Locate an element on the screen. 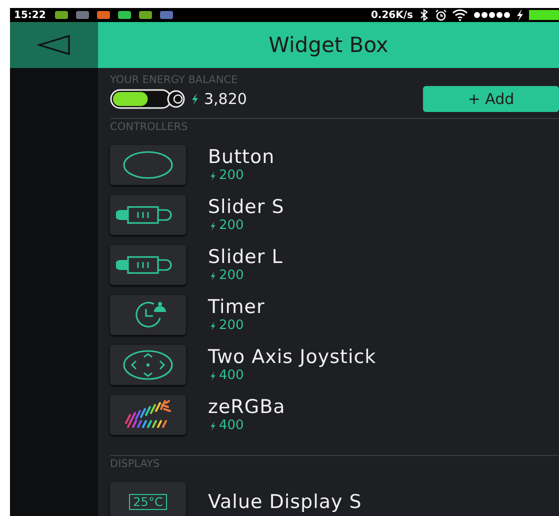 The image size is (559, 516). section-label: DISPLAYS is located at coordinates (135, 464).